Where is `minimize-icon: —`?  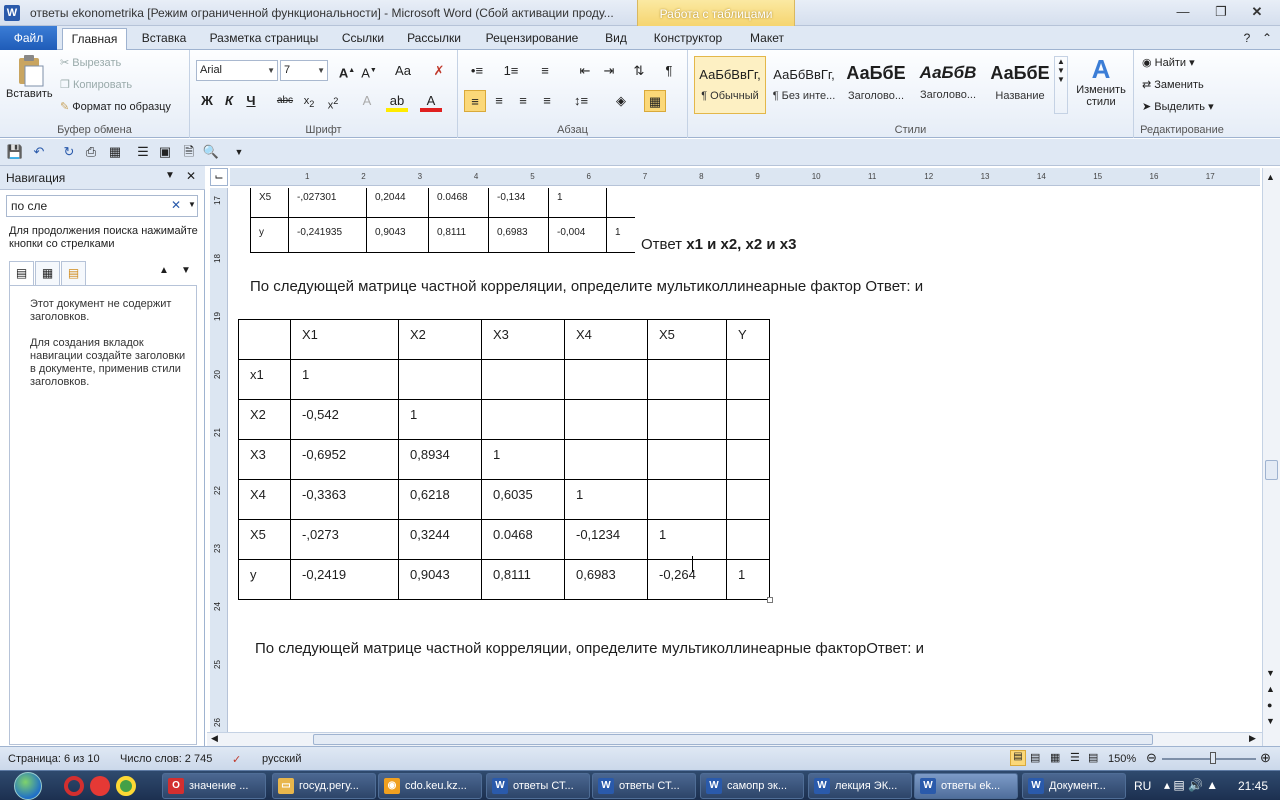 minimize-icon: — is located at coordinates (1183, 12).